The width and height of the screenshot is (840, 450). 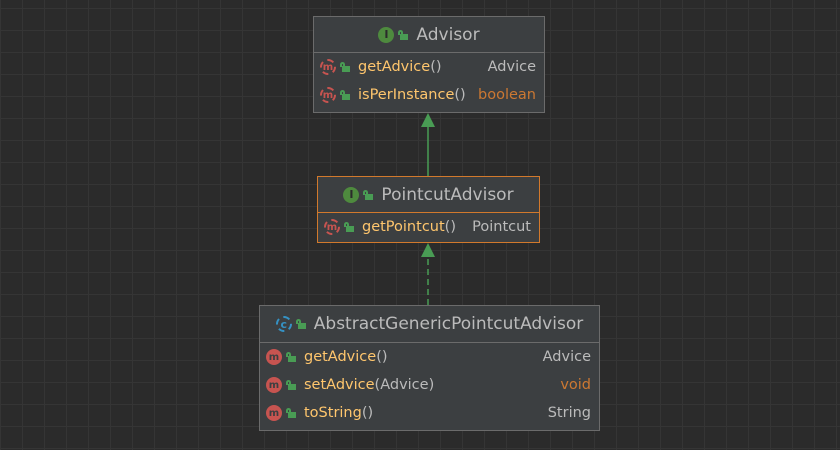 I want to click on return-type: void, so click(x=575, y=385).